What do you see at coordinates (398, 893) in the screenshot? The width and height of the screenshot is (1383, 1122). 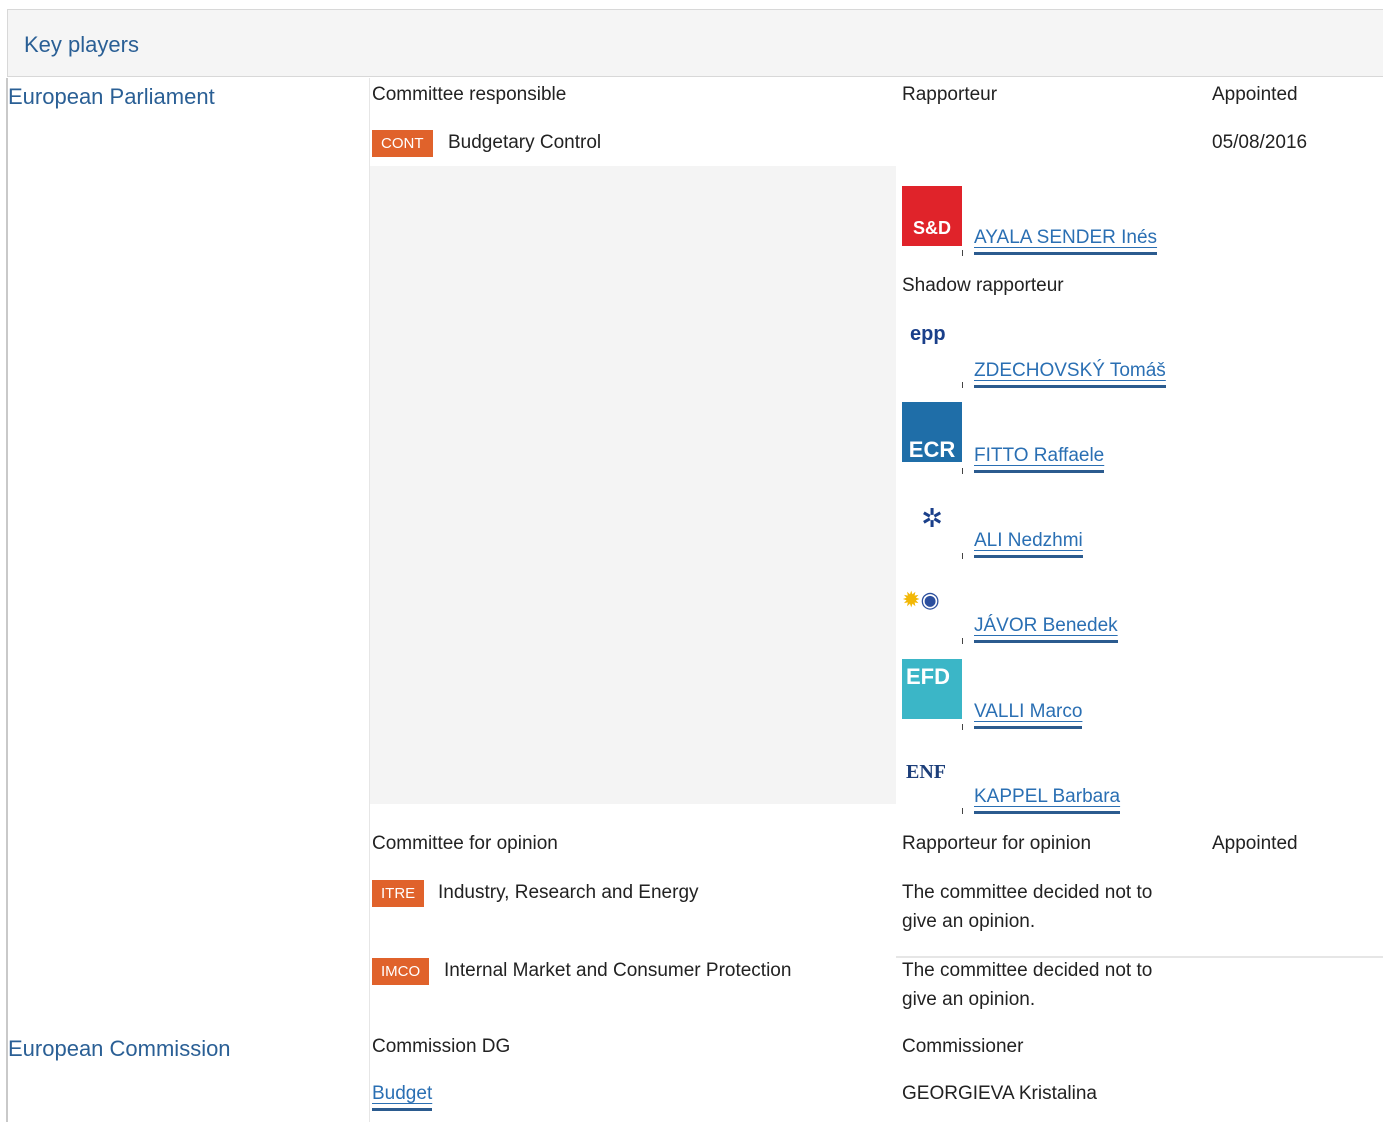 I see `committee-code-badge: ITRE` at bounding box center [398, 893].